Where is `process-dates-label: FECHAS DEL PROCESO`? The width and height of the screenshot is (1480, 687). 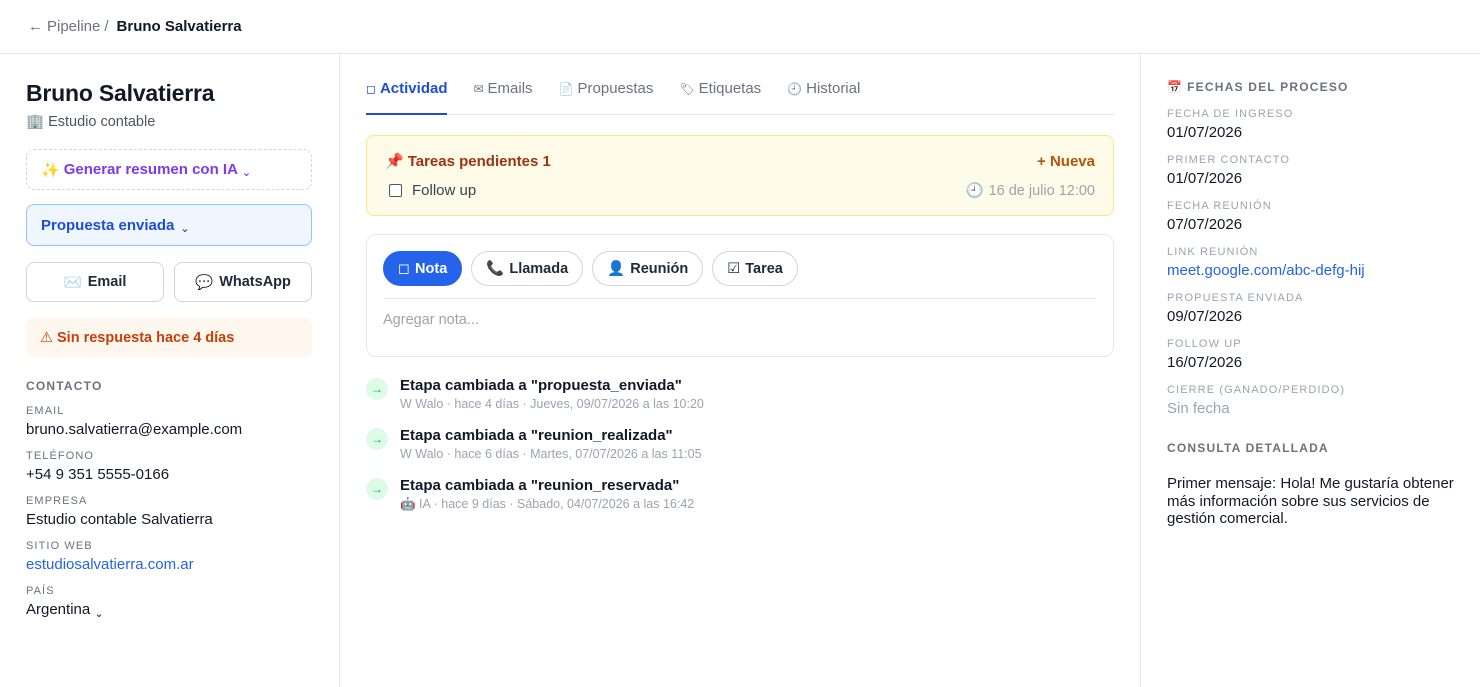 process-dates-label: FECHAS DEL PROCESO is located at coordinates (1268, 87).